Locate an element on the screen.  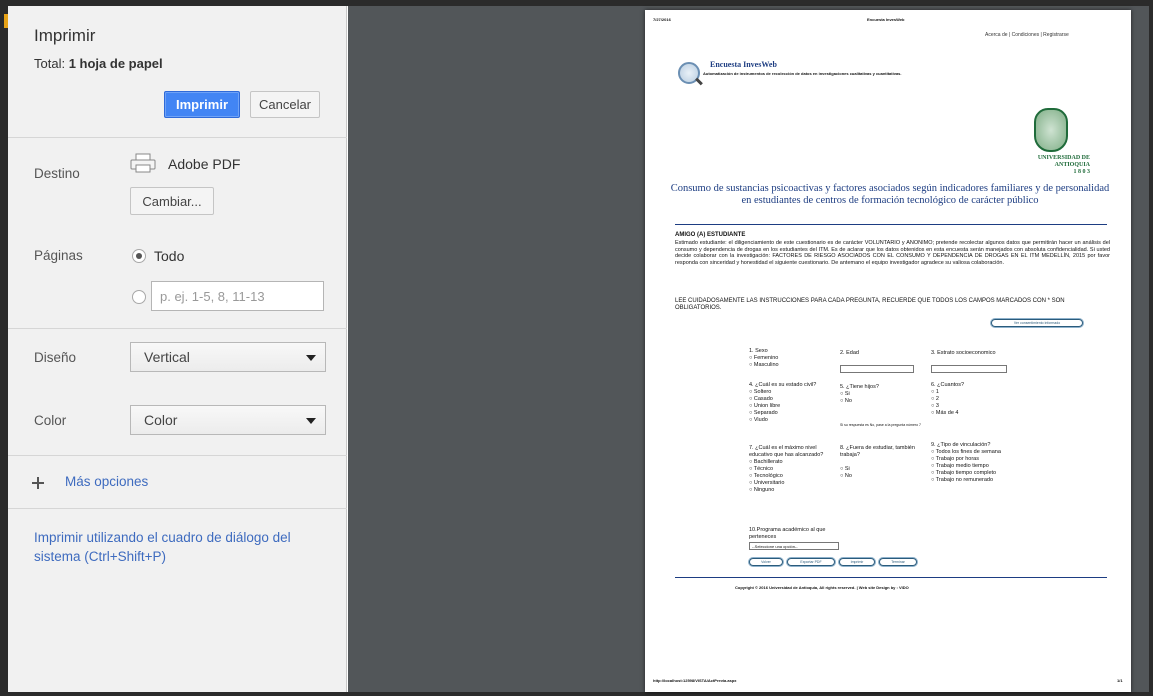
site-nav: Acerca de | Condiciones | Registrarse is located at coordinates (1027, 35).